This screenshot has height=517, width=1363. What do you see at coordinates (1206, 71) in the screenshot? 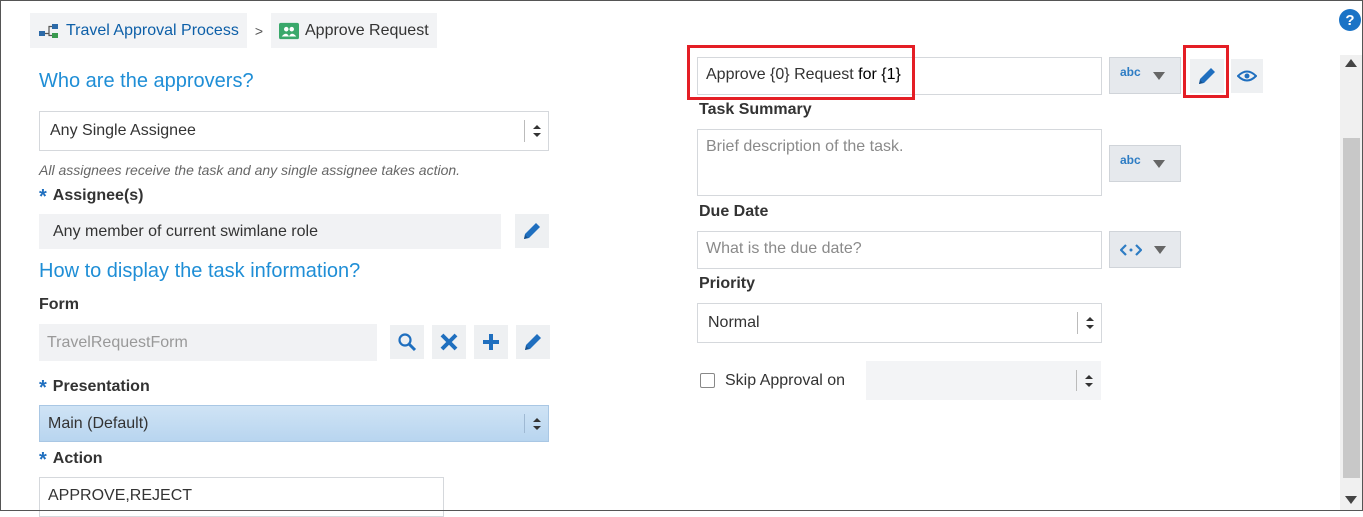
I see `highlight-box-edit` at bounding box center [1206, 71].